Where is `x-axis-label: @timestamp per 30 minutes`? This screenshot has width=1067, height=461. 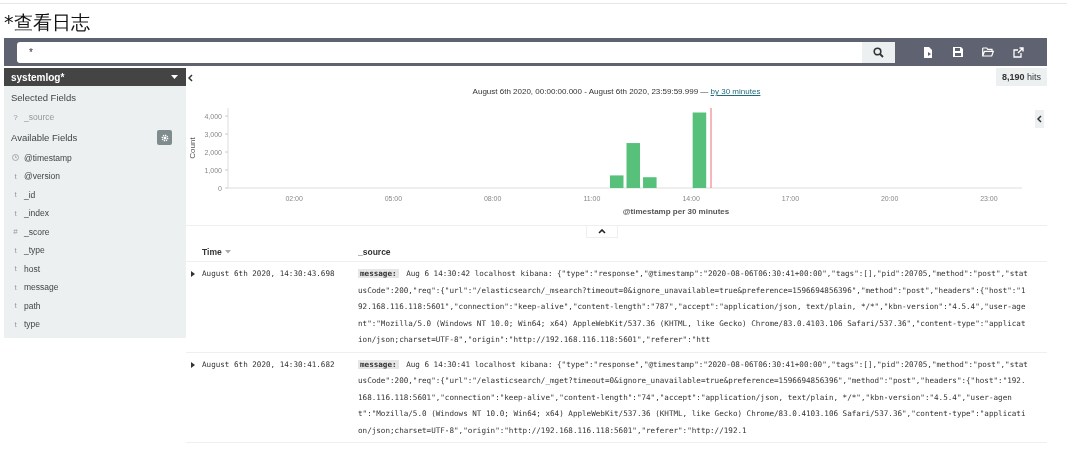 x-axis-label: @timestamp per 30 minutes is located at coordinates (676, 211).